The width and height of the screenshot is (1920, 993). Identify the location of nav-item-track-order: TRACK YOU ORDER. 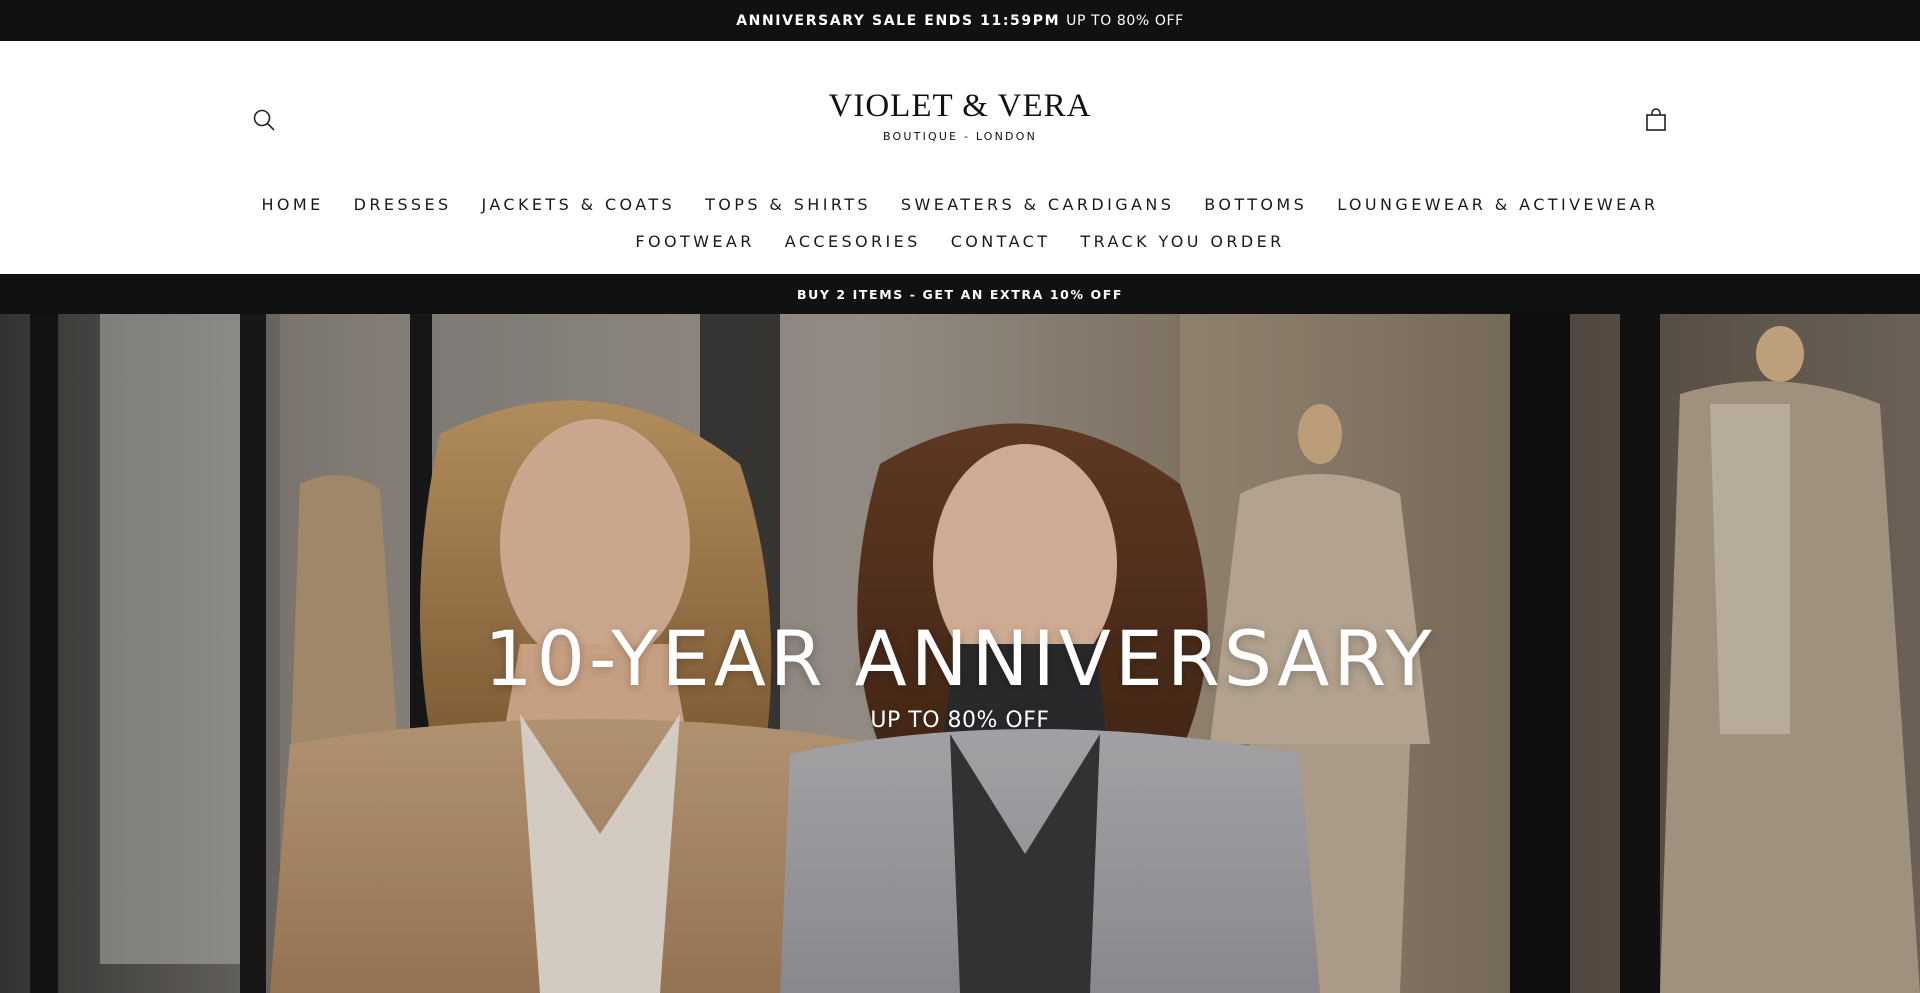
(1182, 241).